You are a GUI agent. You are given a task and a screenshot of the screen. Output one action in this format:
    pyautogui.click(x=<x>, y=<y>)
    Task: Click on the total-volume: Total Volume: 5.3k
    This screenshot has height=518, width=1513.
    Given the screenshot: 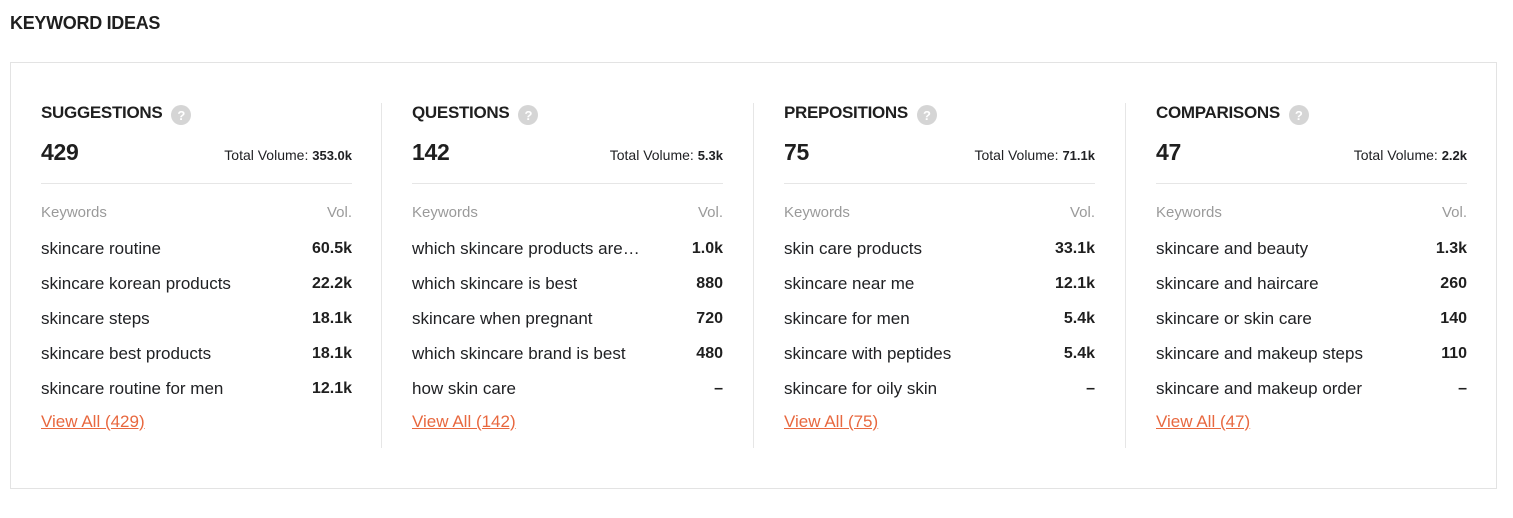 What is the action you would take?
    pyautogui.click(x=666, y=155)
    